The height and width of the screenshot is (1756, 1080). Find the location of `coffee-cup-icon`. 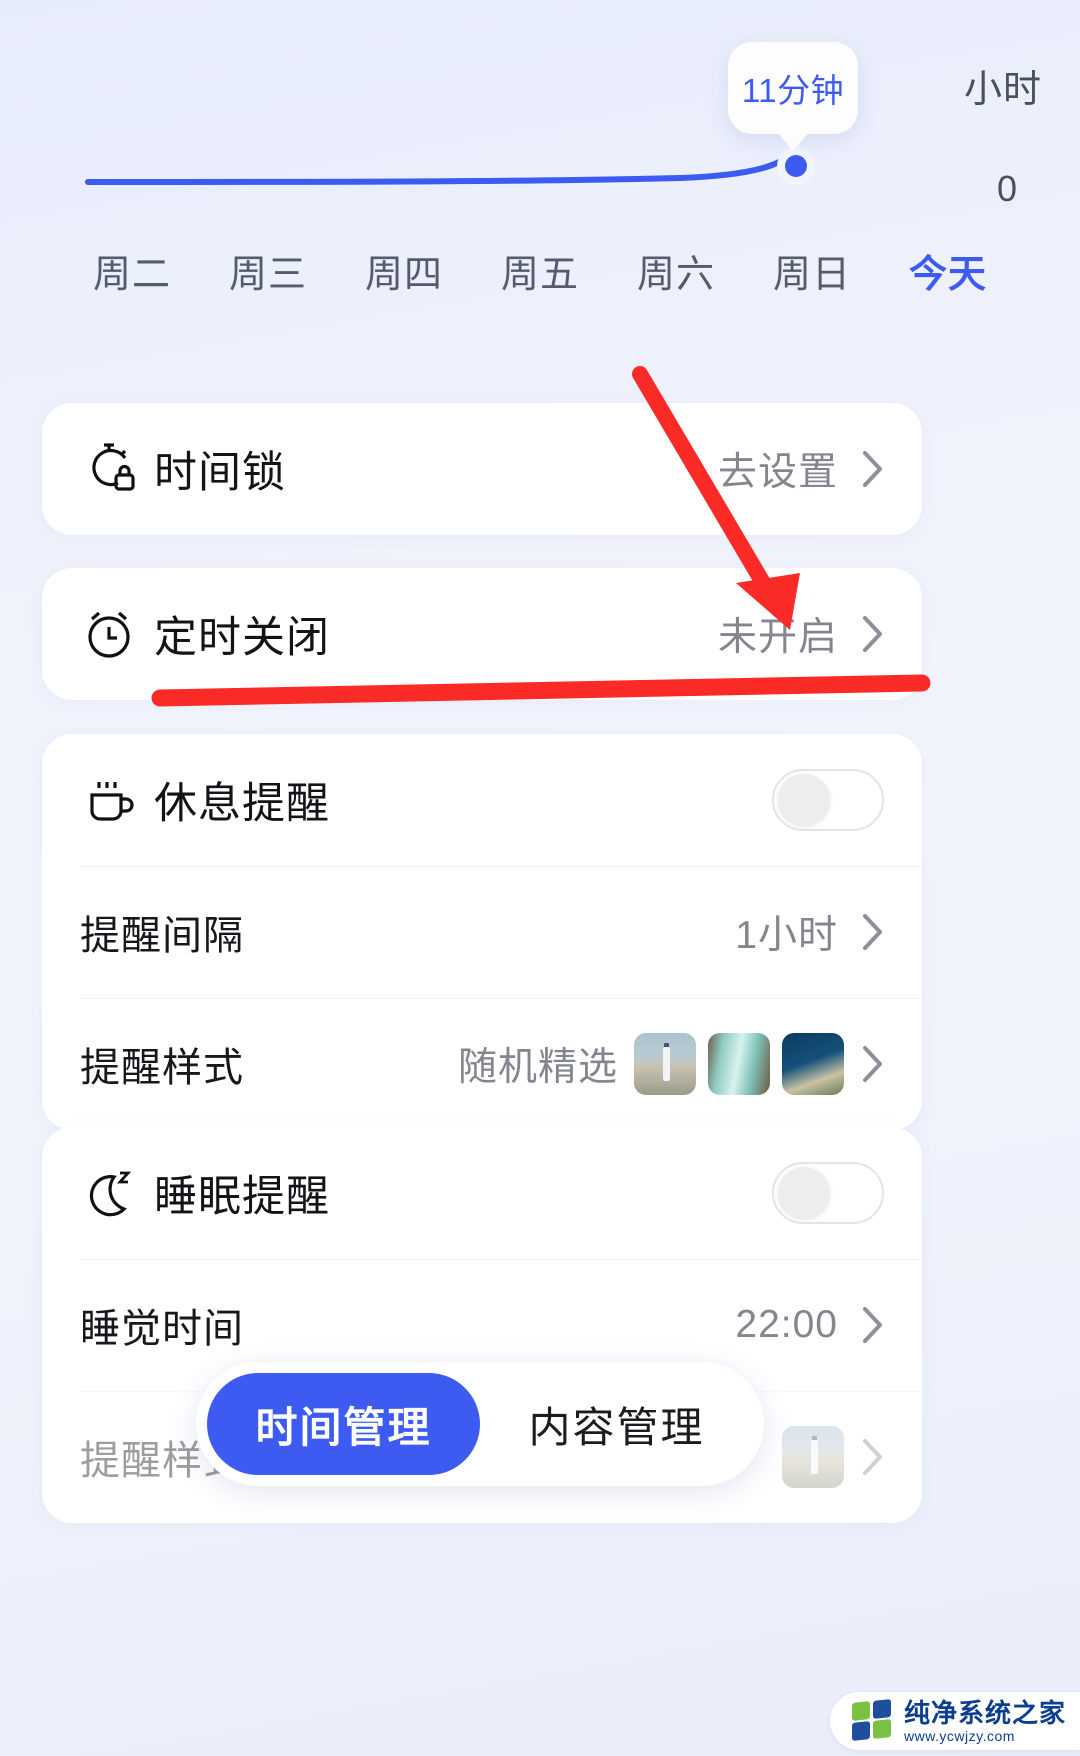

coffee-cup-icon is located at coordinates (117, 800).